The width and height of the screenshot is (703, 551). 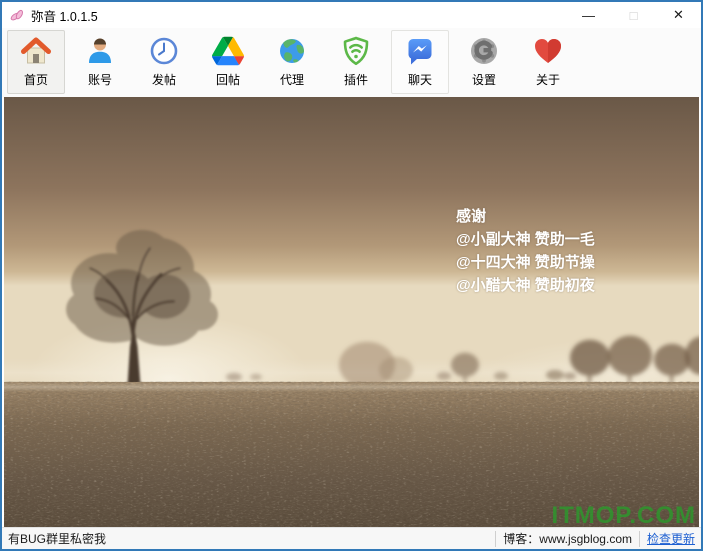 I want to click on statusbar-right: 博客：www.jsgblog.com 检查更新, so click(x=594, y=538).